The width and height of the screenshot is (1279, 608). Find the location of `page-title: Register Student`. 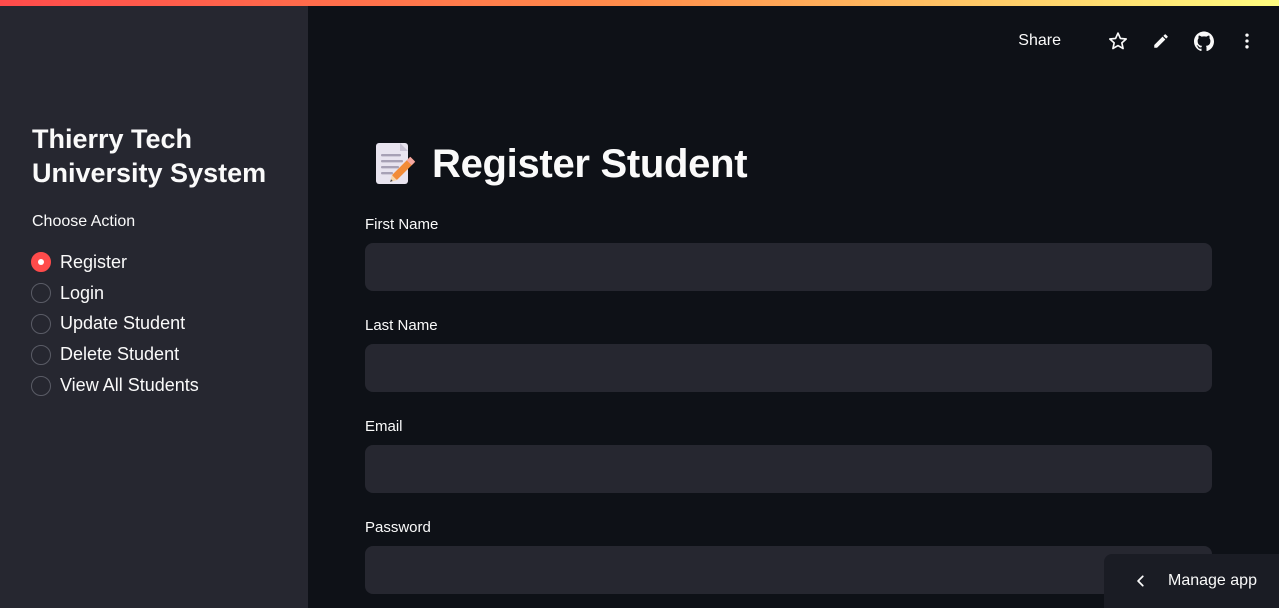

page-title: Register Student is located at coordinates (560, 164).